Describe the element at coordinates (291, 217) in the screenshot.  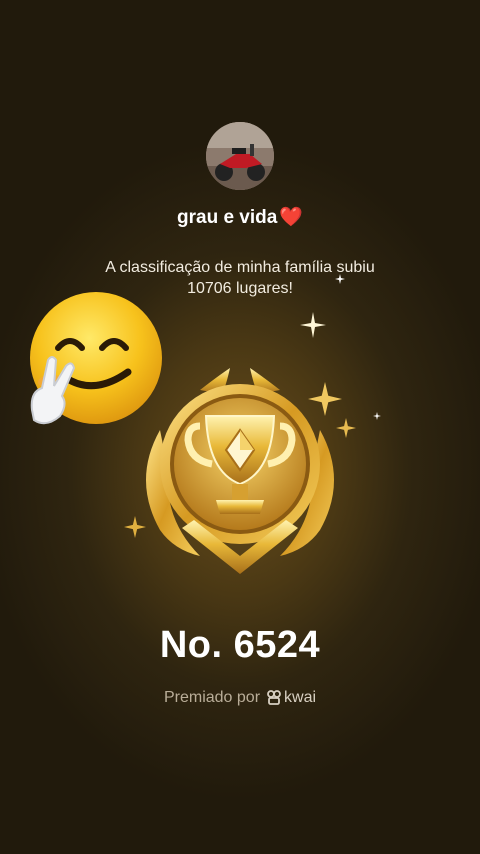
I see `heart-icon: ❤️` at that location.